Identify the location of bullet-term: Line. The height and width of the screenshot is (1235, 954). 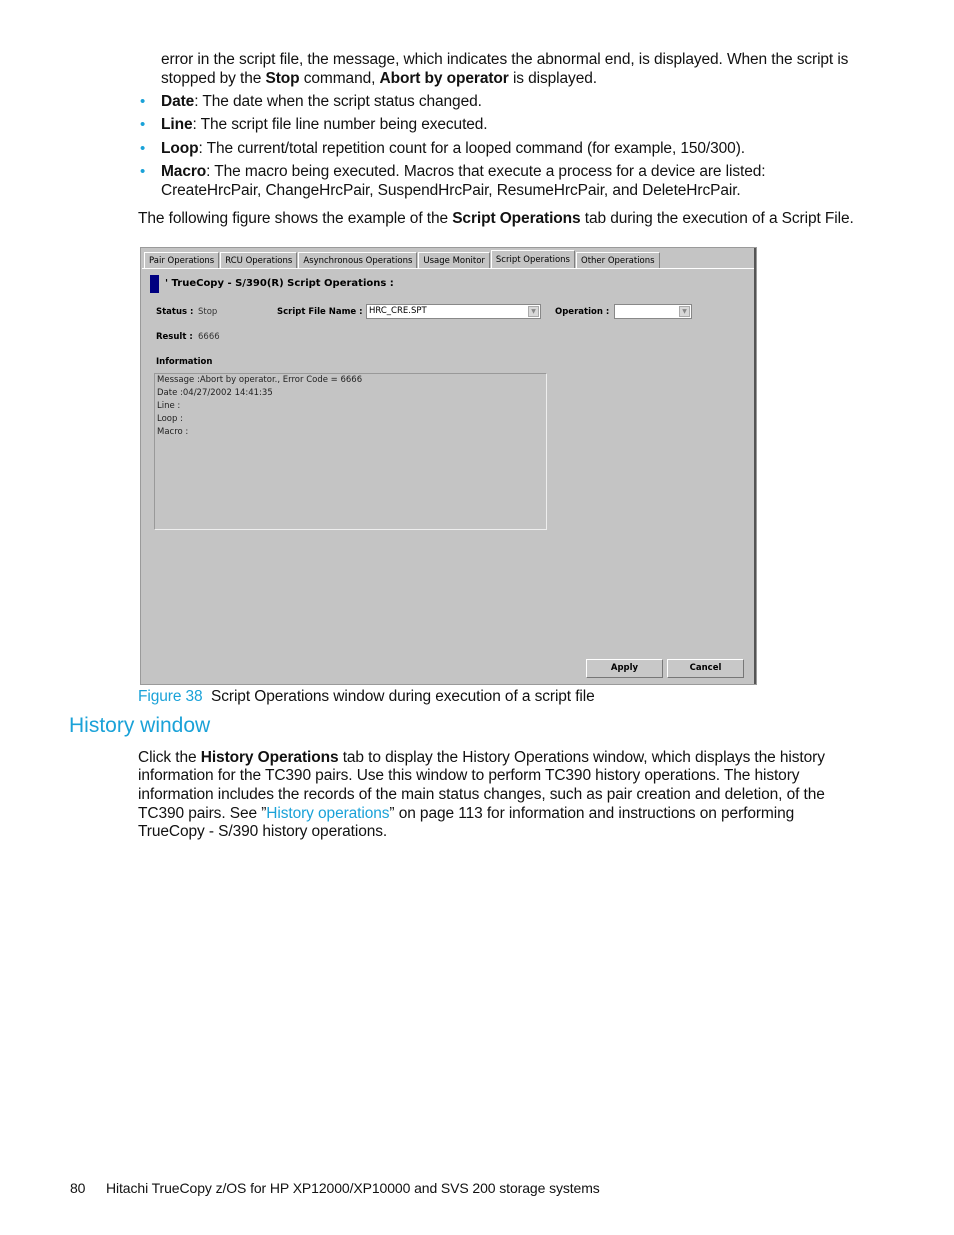
(177, 124).